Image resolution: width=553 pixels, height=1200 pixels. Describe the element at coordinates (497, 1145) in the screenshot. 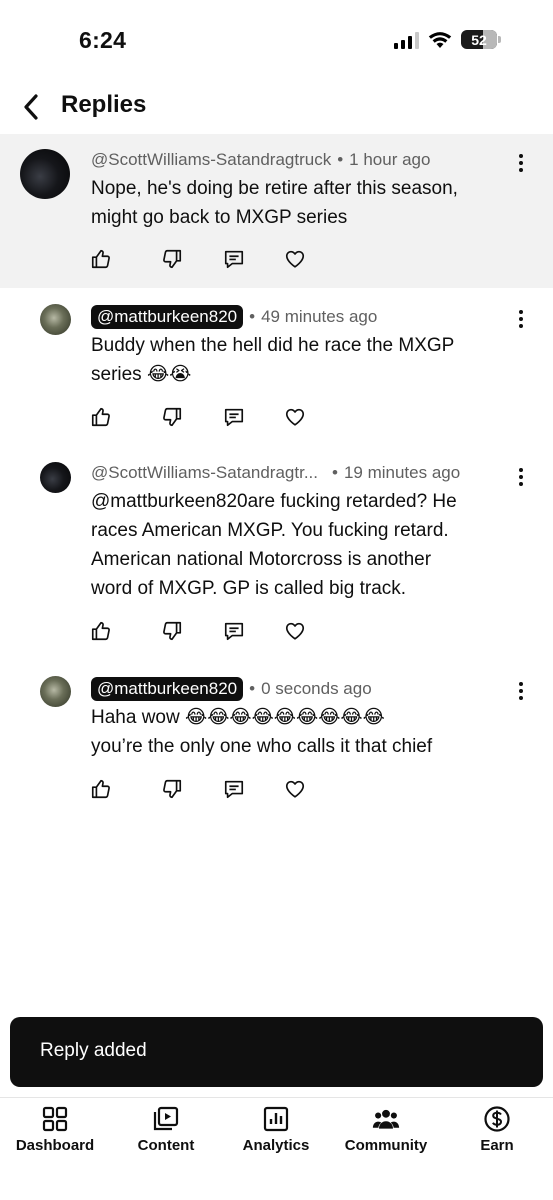

I see `nav-label: Earn` at that location.